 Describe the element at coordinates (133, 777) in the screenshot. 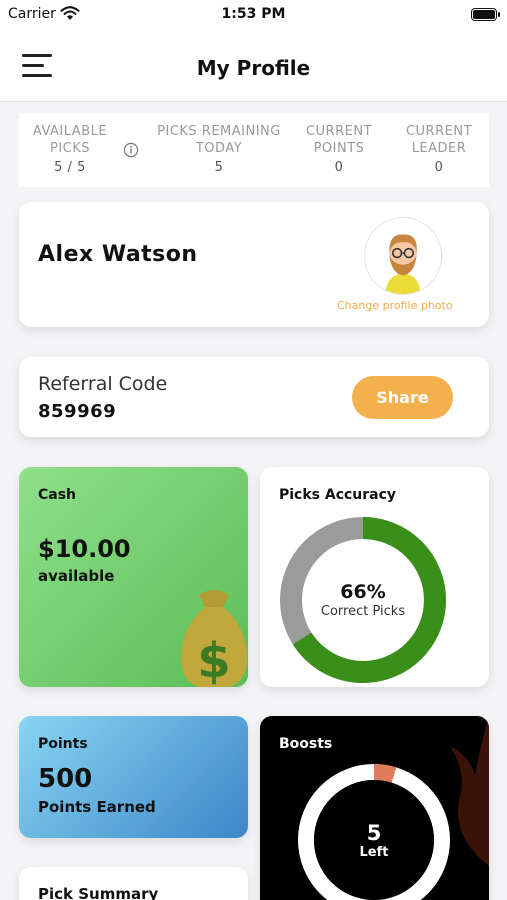

I see `points-card: Points 500 Points Earned` at that location.